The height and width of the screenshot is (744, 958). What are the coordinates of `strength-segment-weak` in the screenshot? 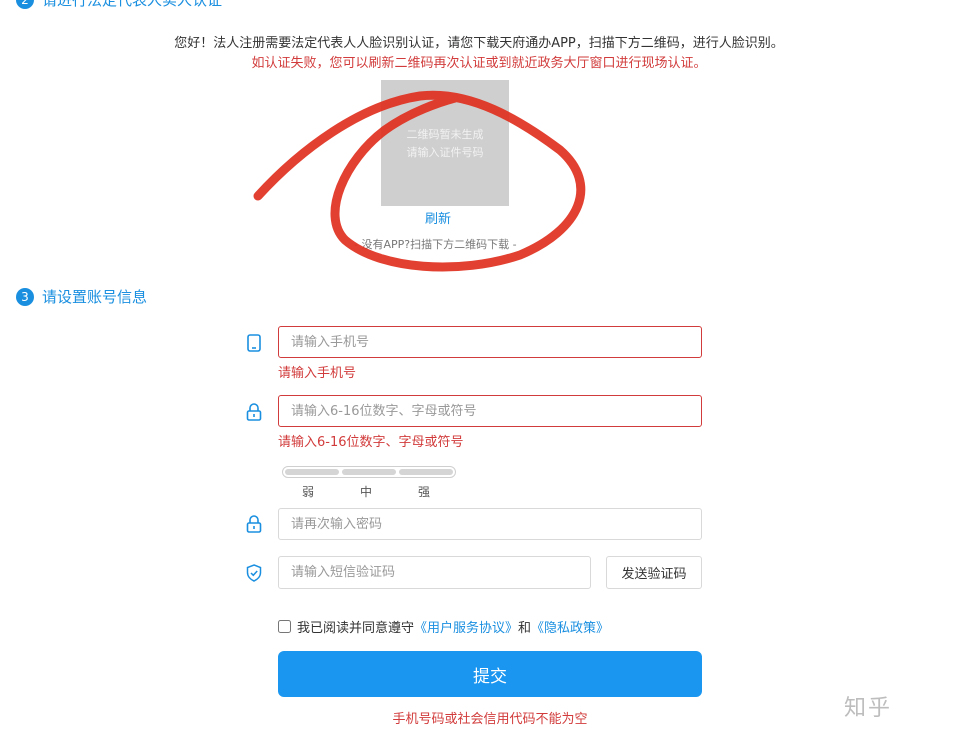 It's located at (312, 472).